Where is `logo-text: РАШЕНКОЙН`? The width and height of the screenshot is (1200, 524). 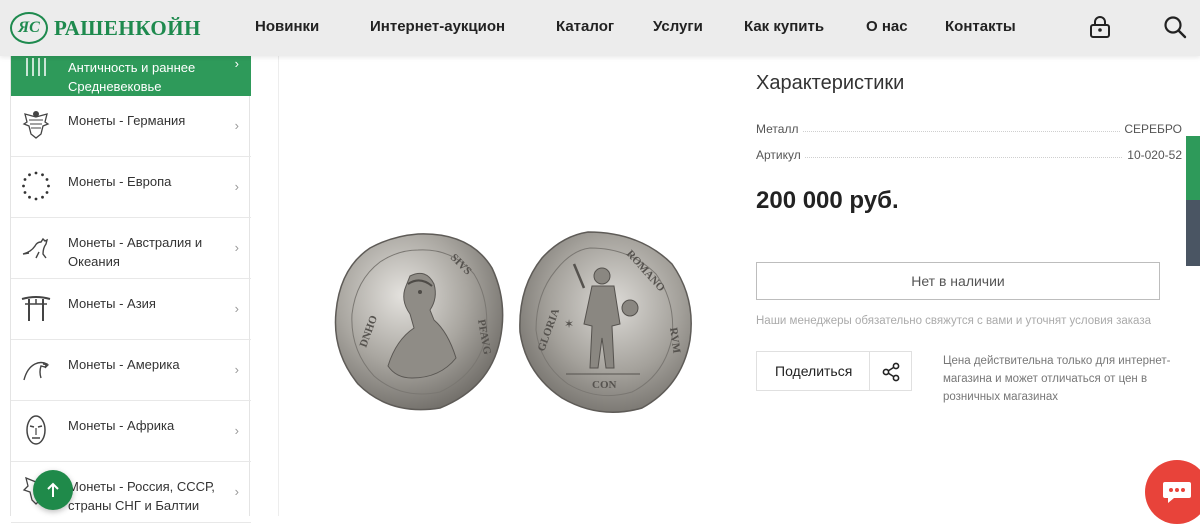 logo-text: РАШЕНКОЙН is located at coordinates (127, 27).